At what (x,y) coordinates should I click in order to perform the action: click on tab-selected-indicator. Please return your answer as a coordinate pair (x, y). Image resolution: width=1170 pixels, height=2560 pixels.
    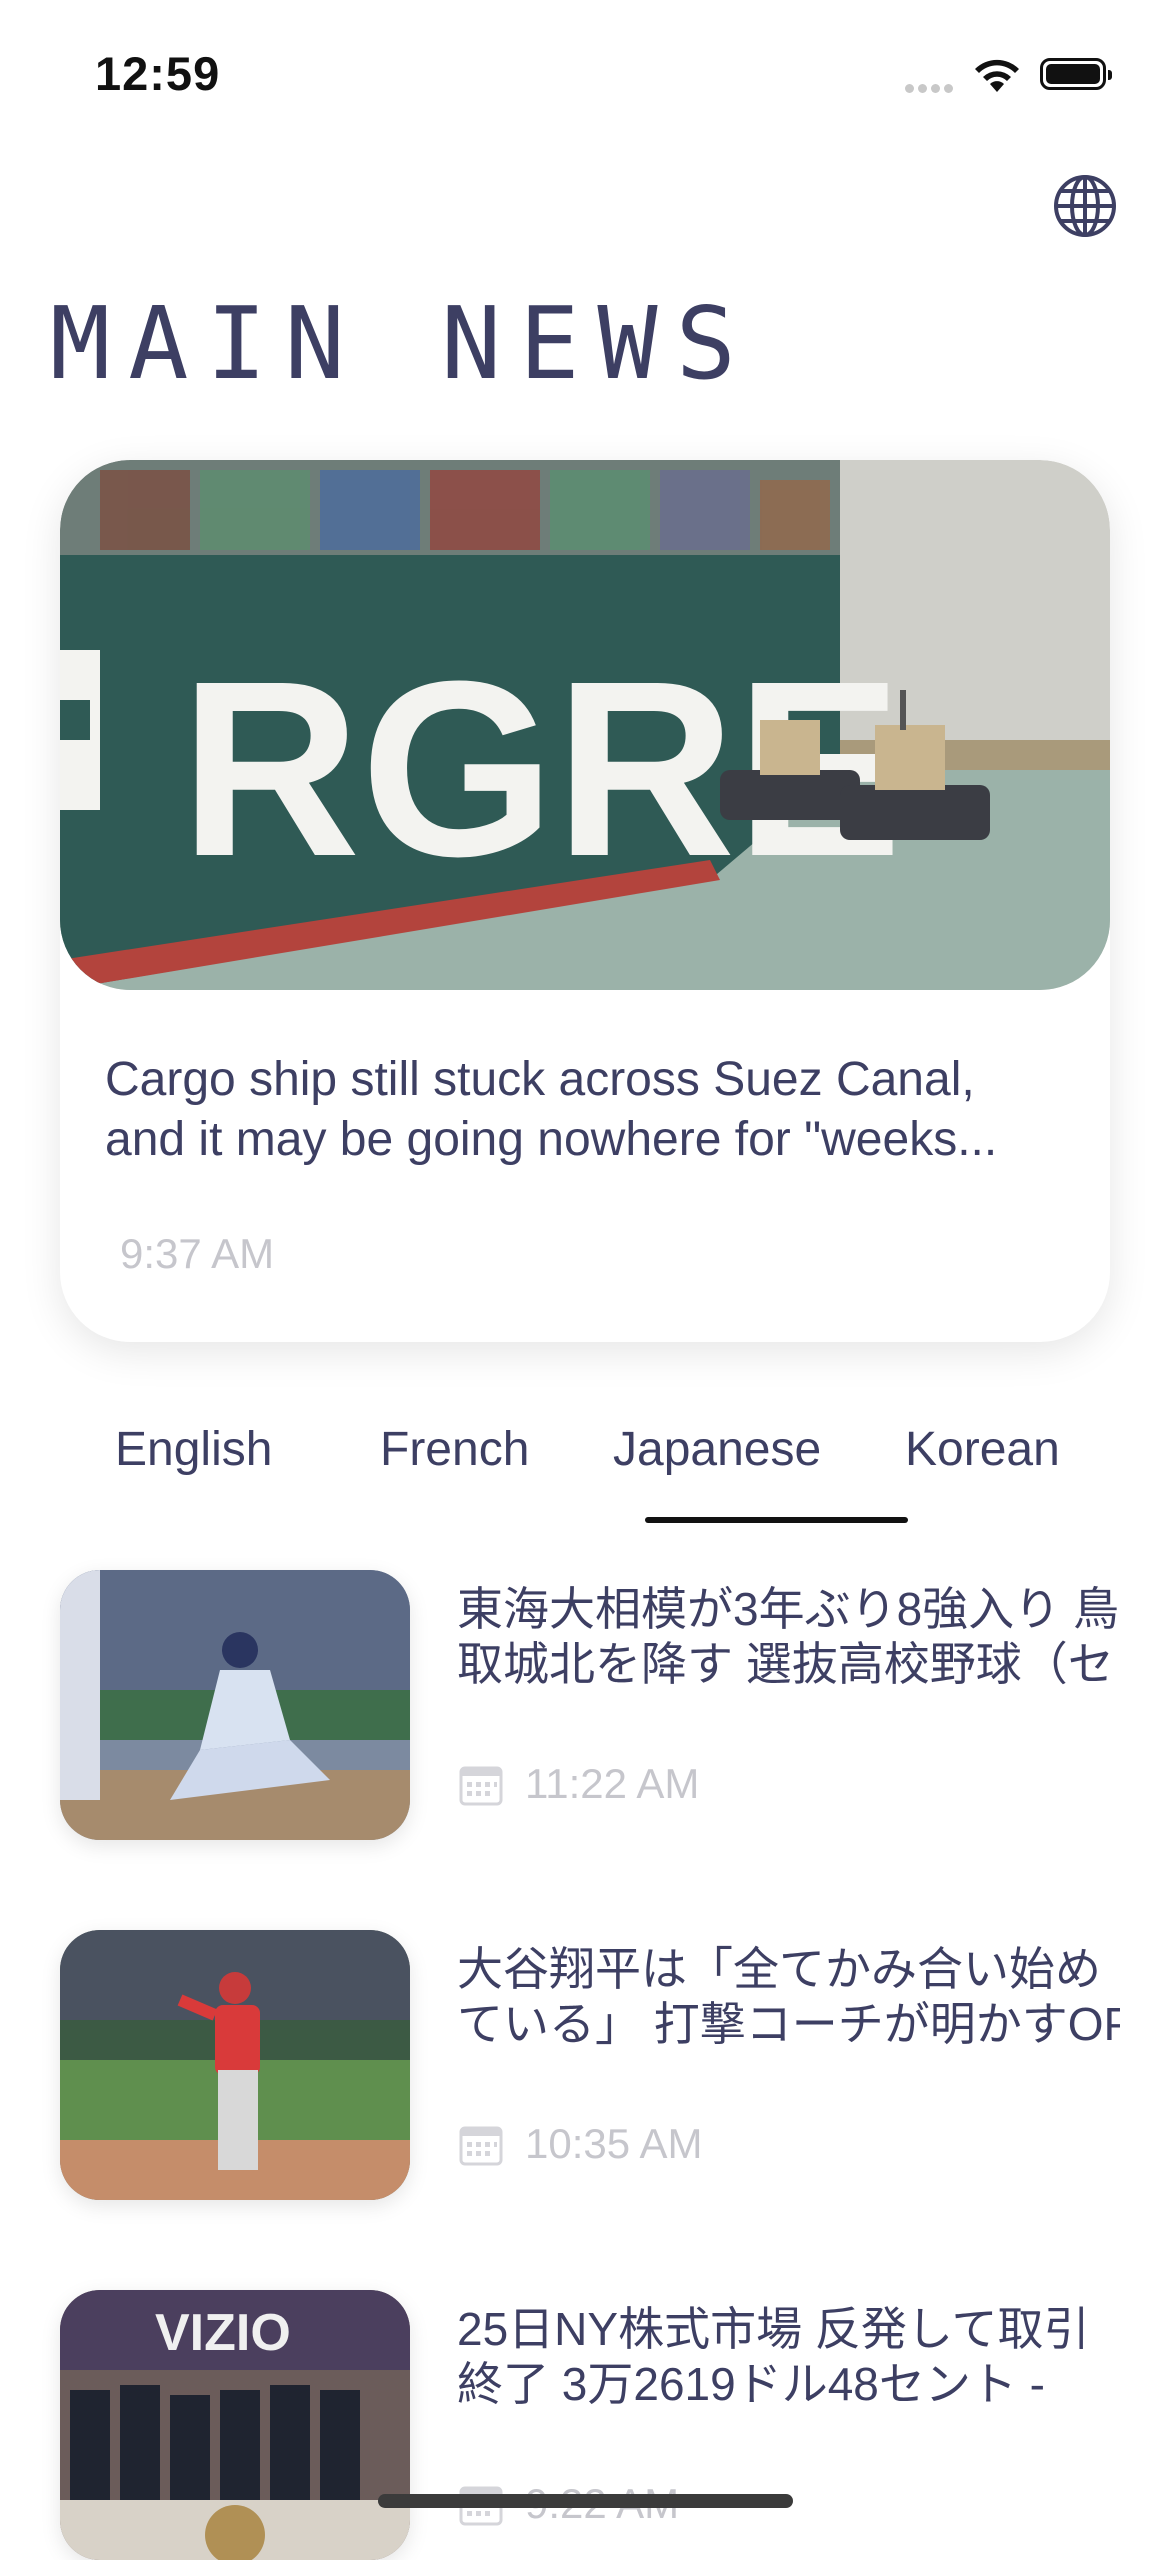
    Looking at the image, I should click on (776, 1520).